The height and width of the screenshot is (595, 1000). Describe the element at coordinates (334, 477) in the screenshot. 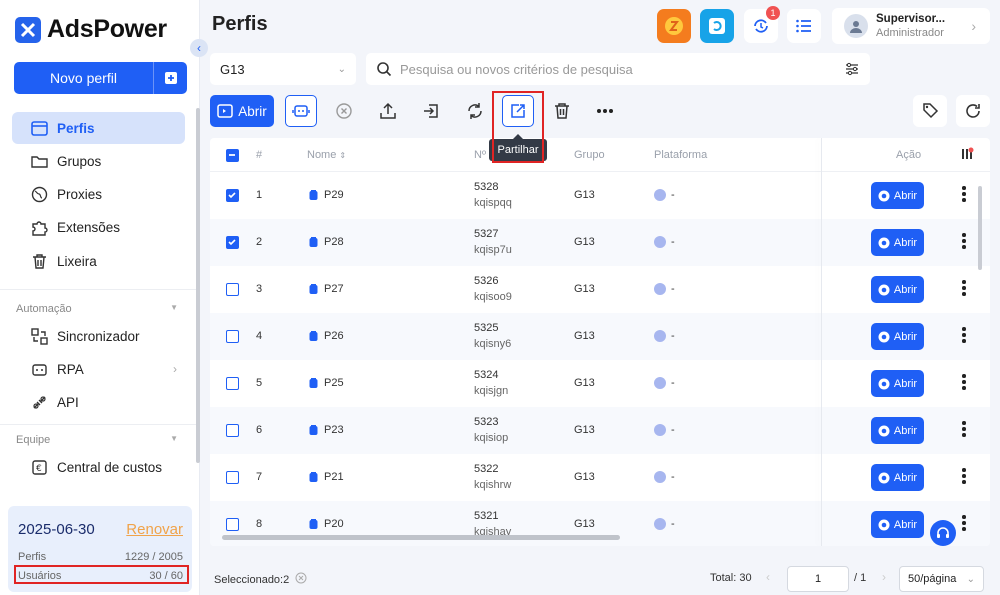

I see `profile-name: P21` at that location.